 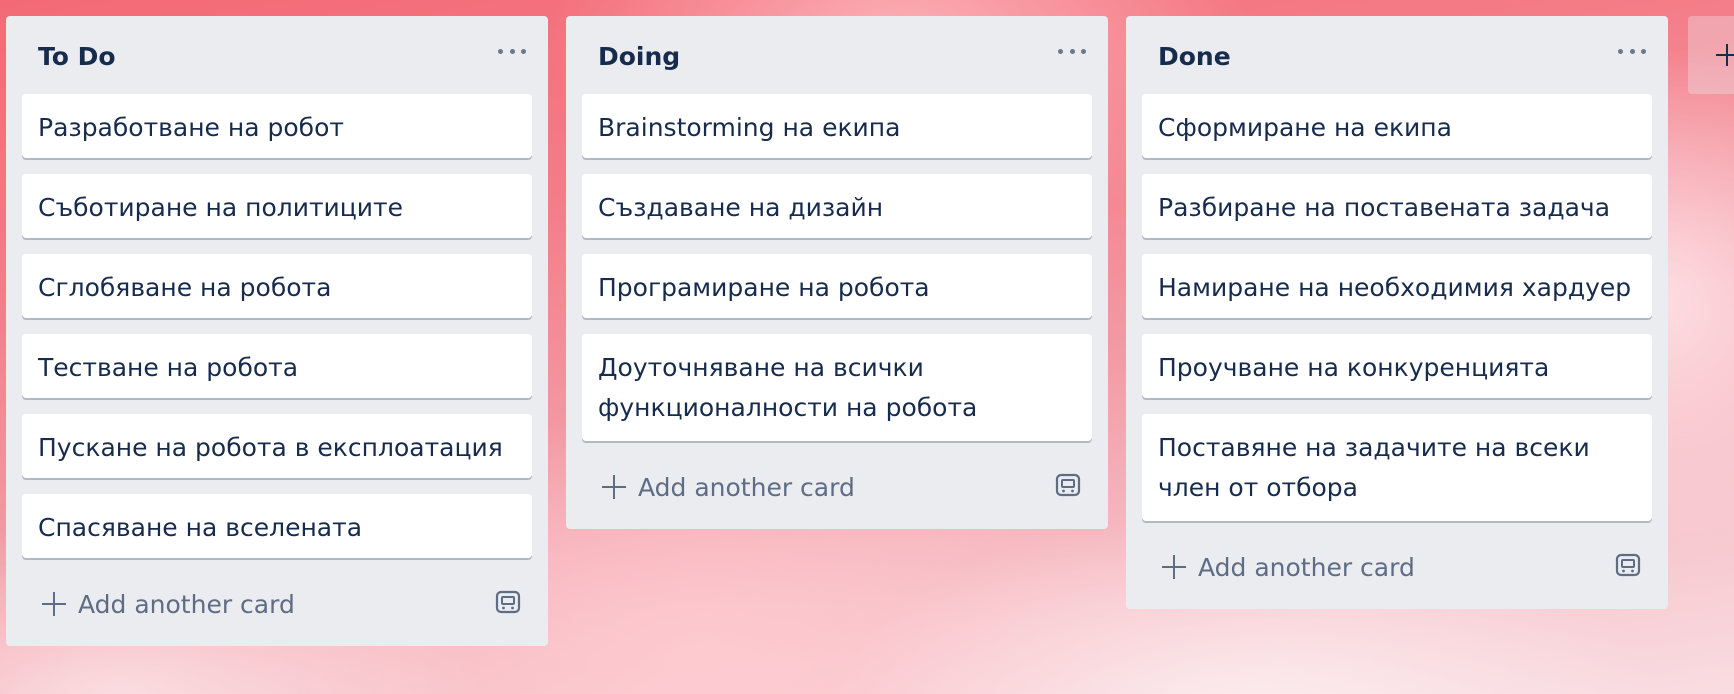 I want to click on card: Програмиране на робота, so click(x=837, y=286).